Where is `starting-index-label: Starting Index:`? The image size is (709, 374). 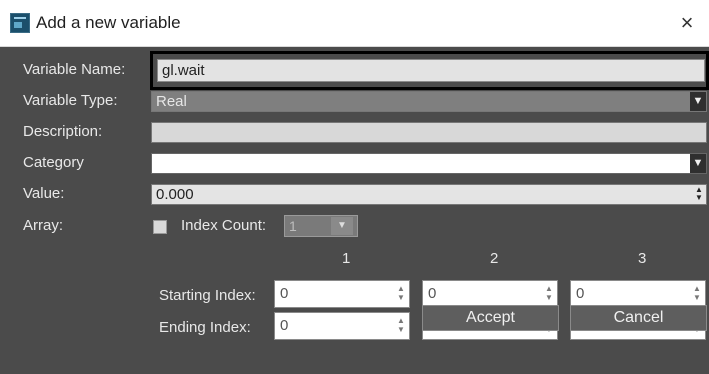 starting-index-label: Starting Index: is located at coordinates (207, 295).